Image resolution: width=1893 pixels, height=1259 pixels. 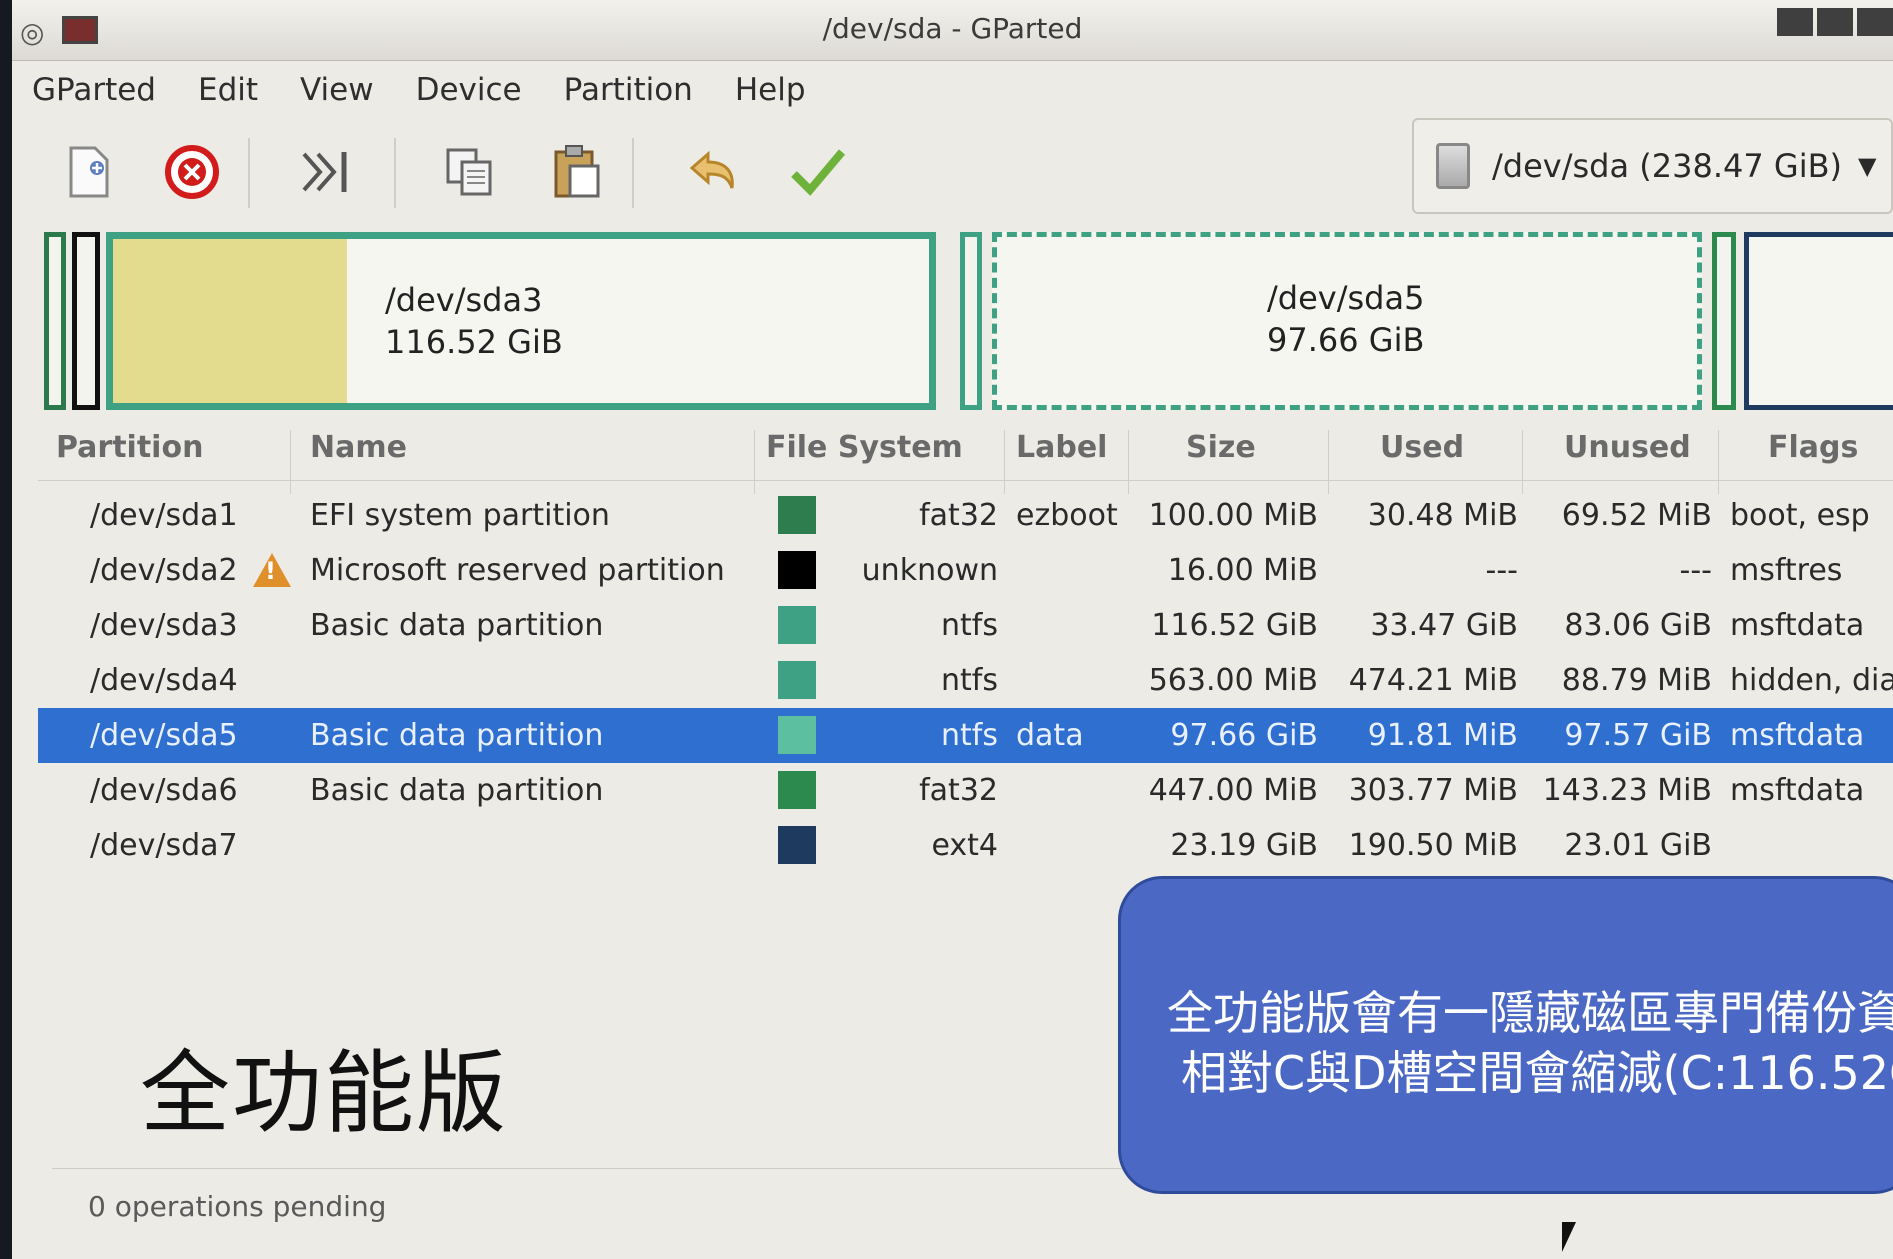 I want to click on overlay-caption: 全功能版, so click(x=324, y=1093).